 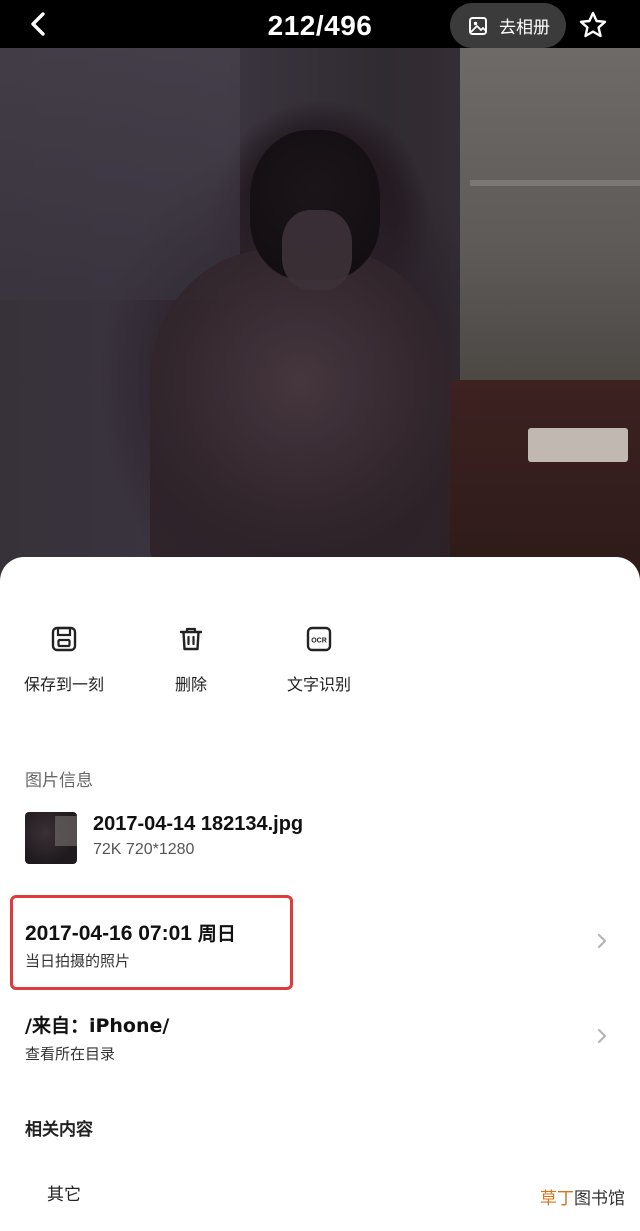 What do you see at coordinates (317, 250) in the screenshot?
I see `photo-person-face` at bounding box center [317, 250].